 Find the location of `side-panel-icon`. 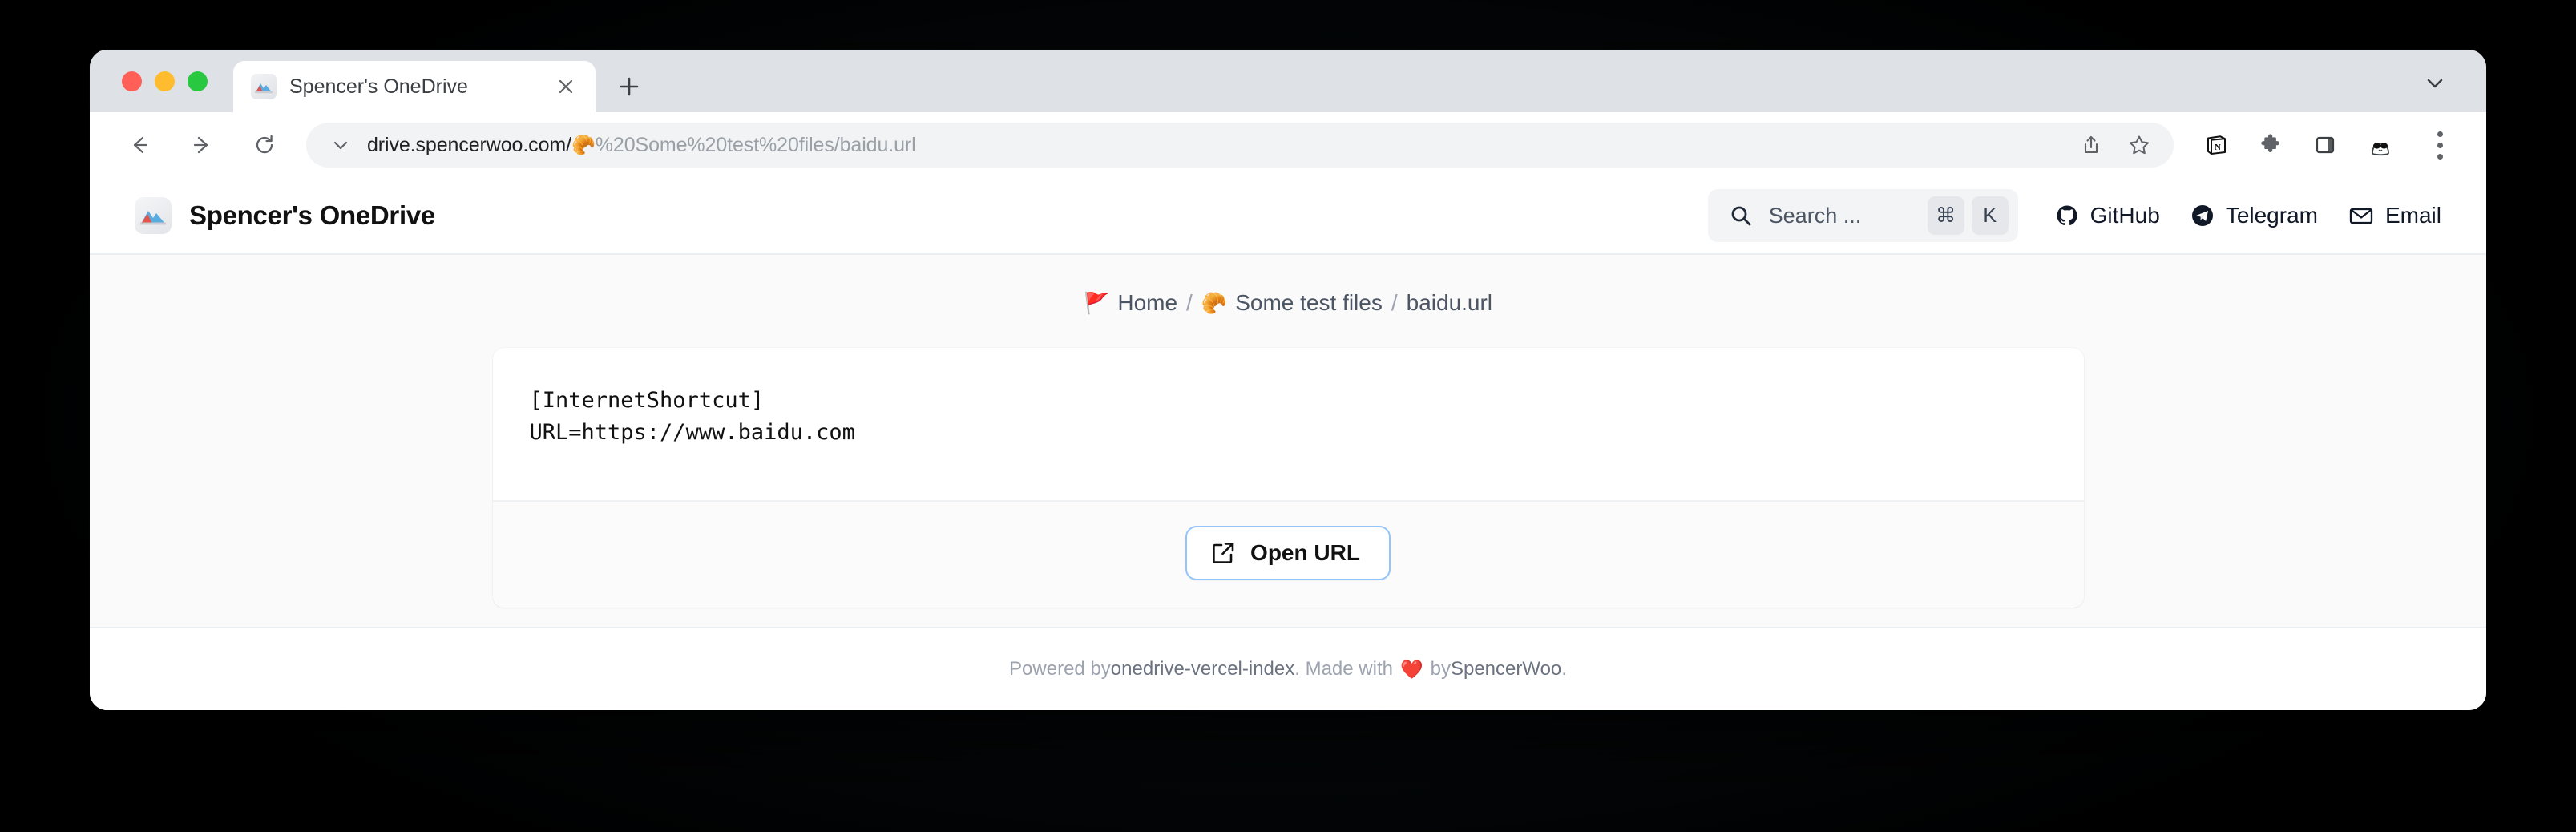

side-panel-icon is located at coordinates (2325, 145).